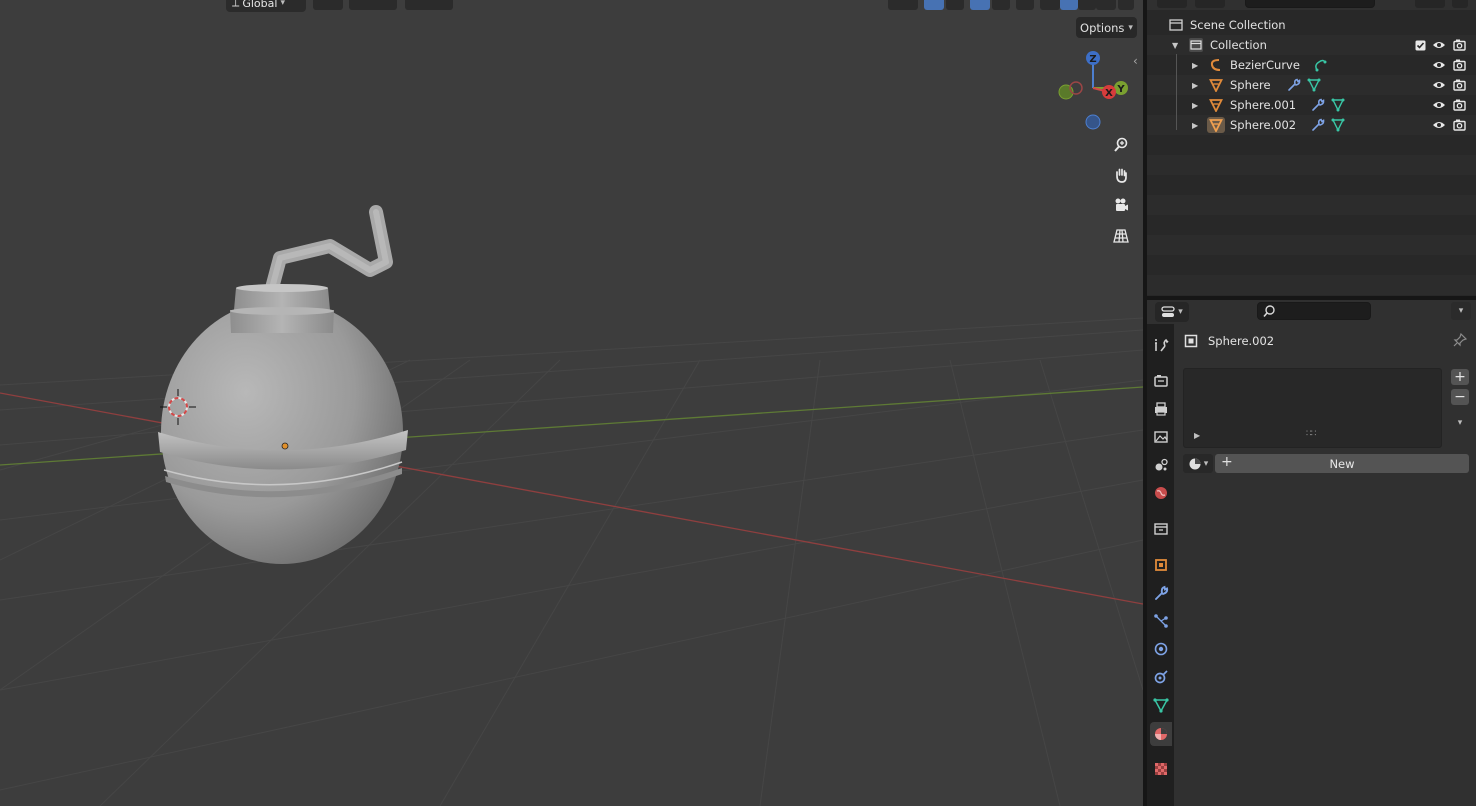 The height and width of the screenshot is (806, 1476). What do you see at coordinates (1460, 377) in the screenshot?
I see `add-material-slot-button: +` at bounding box center [1460, 377].